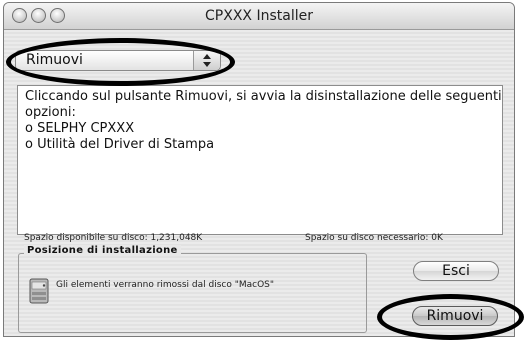 The height and width of the screenshot is (340, 530). I want to click on action-popup-value: Rimuovi, so click(54, 60).